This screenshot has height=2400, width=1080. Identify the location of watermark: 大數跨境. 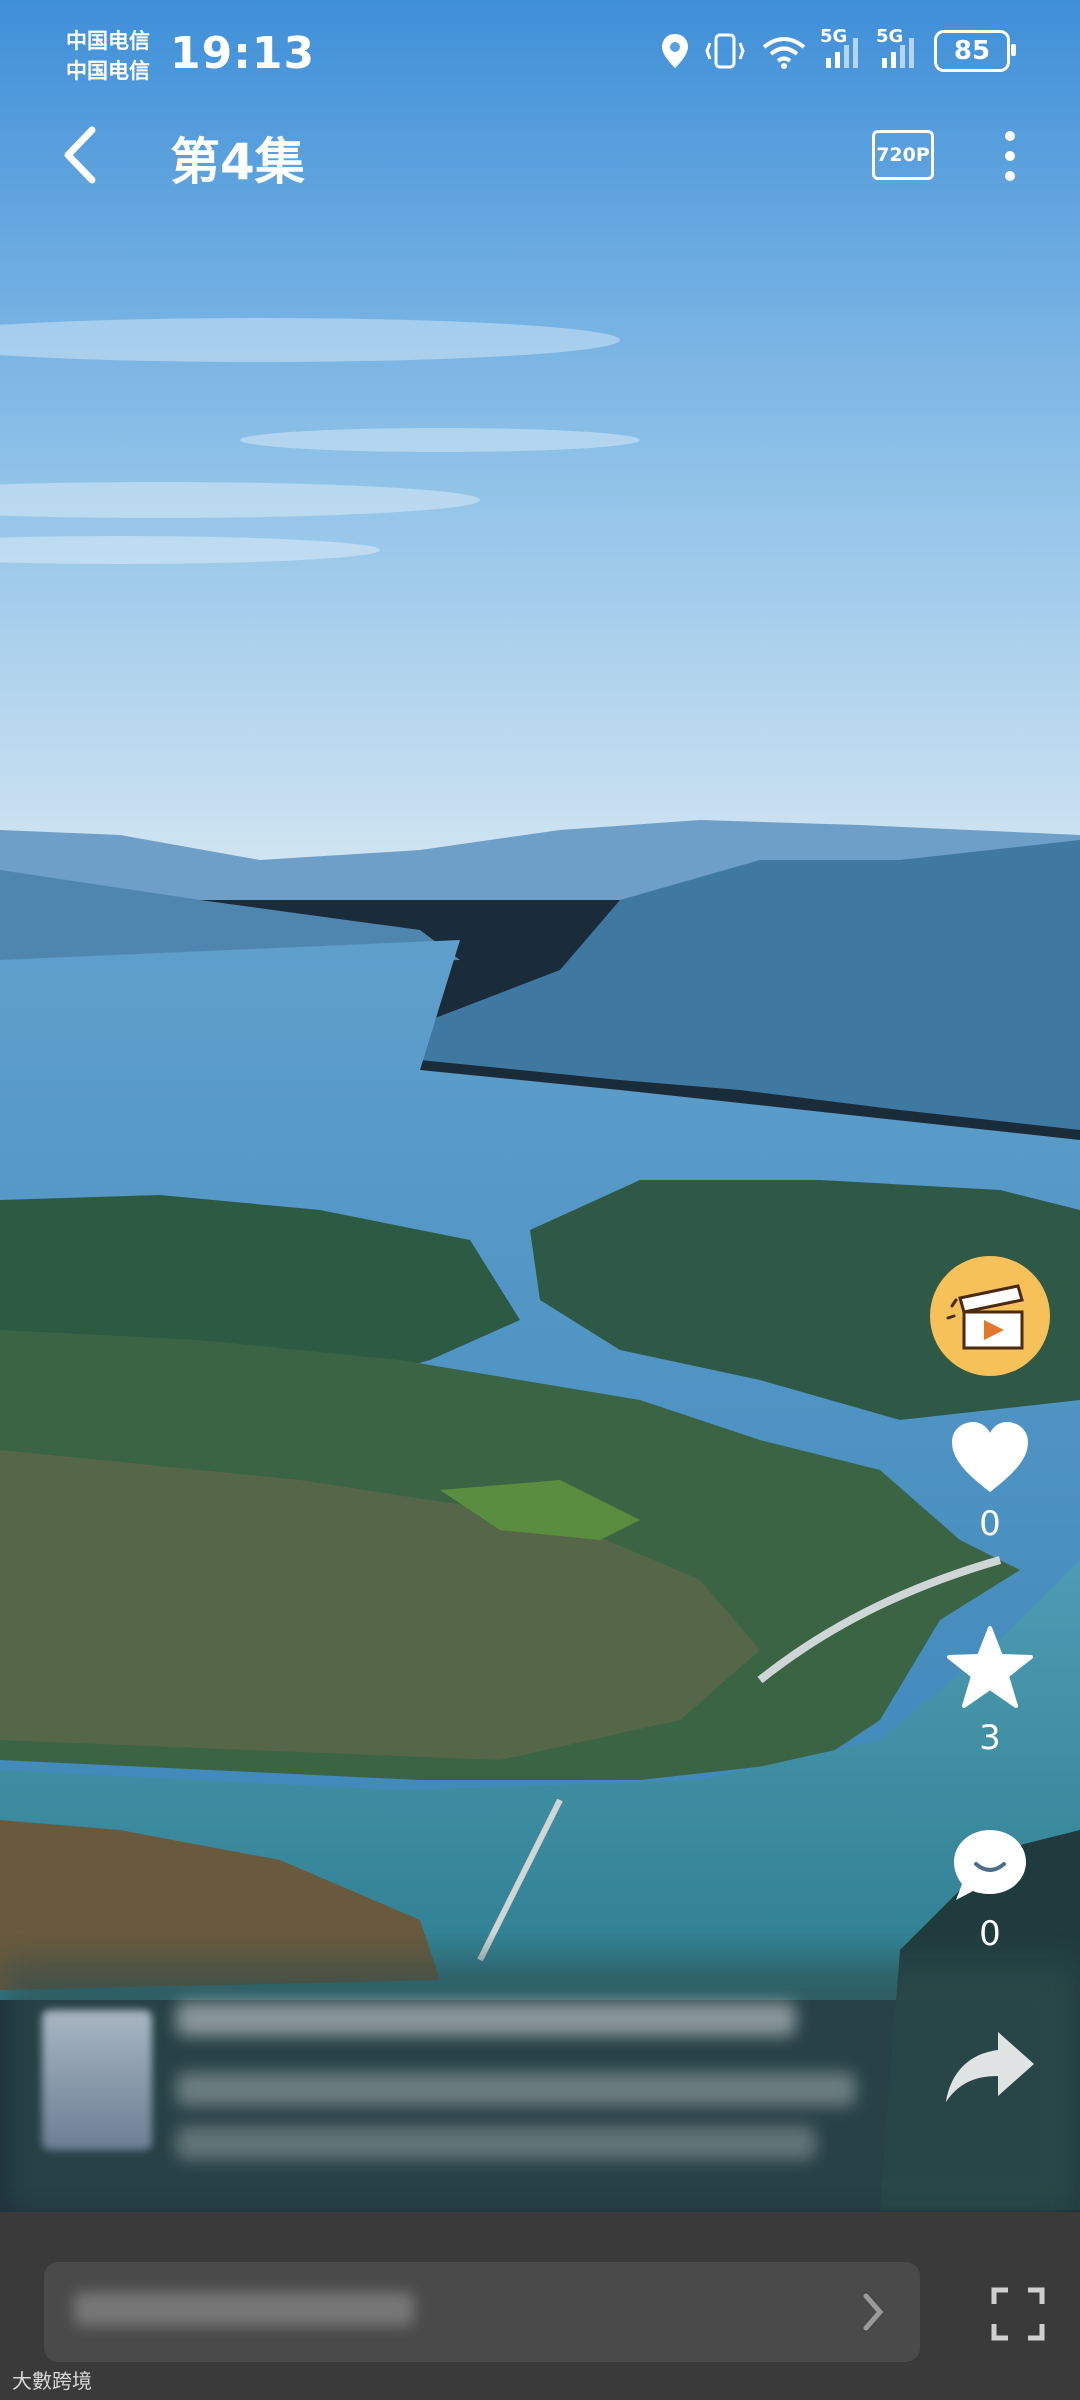
(52, 2381).